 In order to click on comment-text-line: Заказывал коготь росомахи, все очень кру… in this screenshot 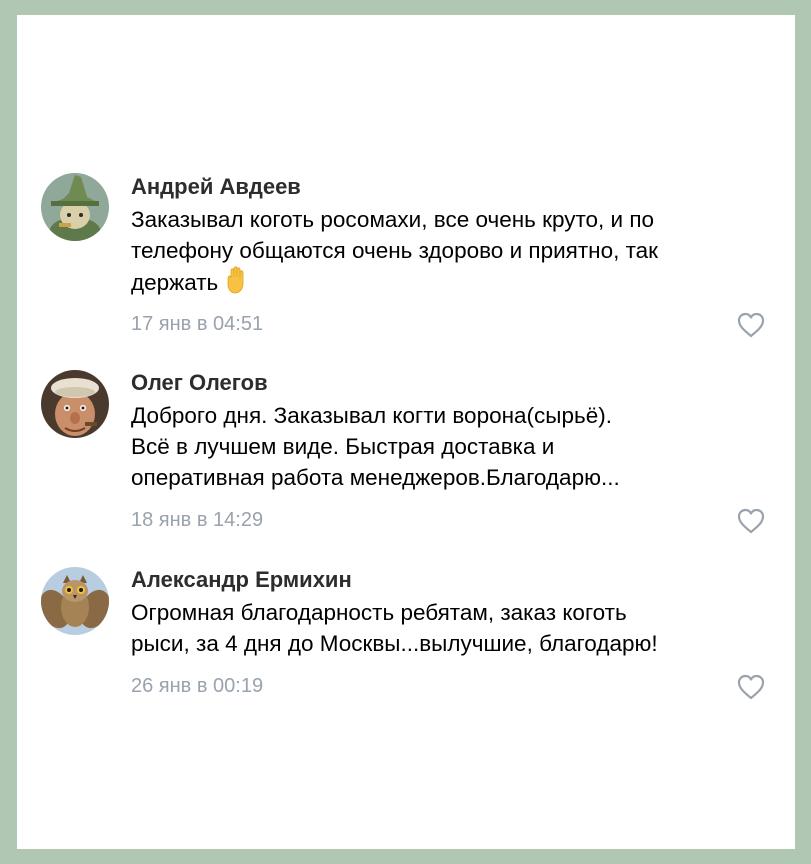, I will do `click(393, 219)`.